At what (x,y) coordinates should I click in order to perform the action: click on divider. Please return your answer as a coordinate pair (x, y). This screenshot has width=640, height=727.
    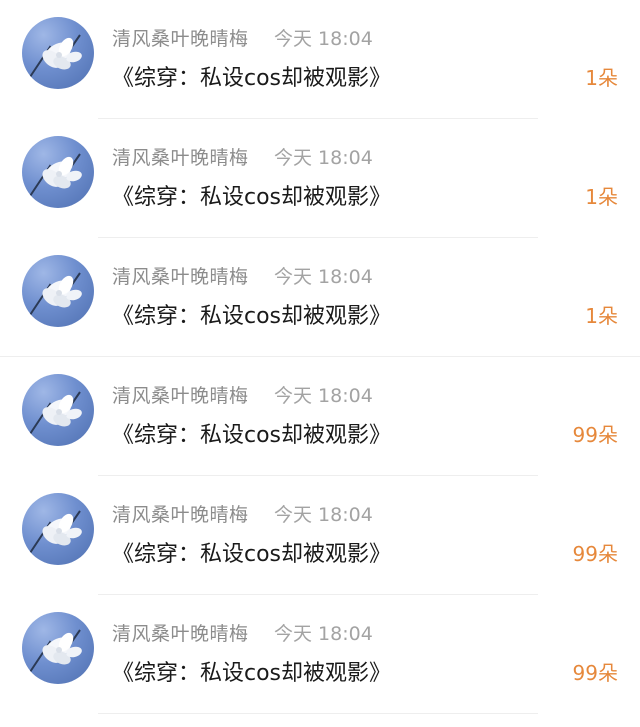
    Looking at the image, I should click on (318, 713).